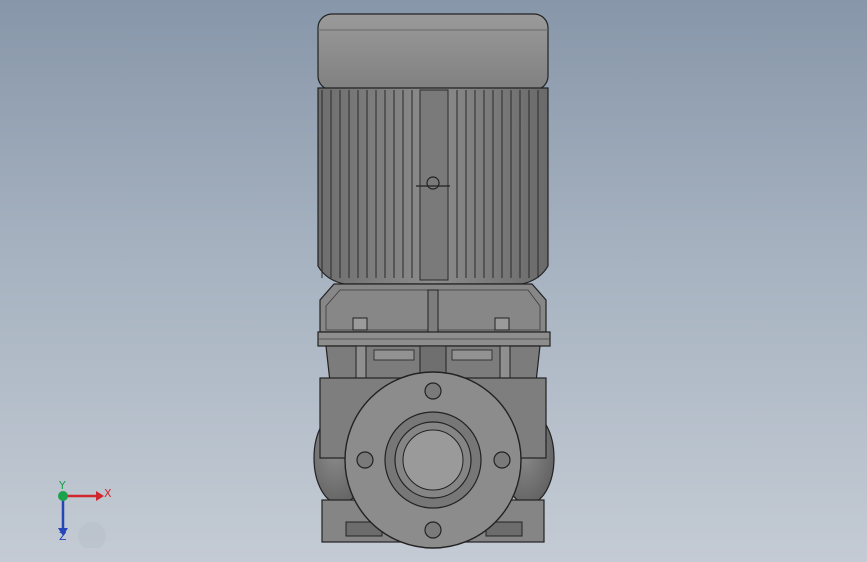 This screenshot has width=867, height=562. What do you see at coordinates (365, 460) in the screenshot?
I see `flange-bolt-hole-left` at bounding box center [365, 460].